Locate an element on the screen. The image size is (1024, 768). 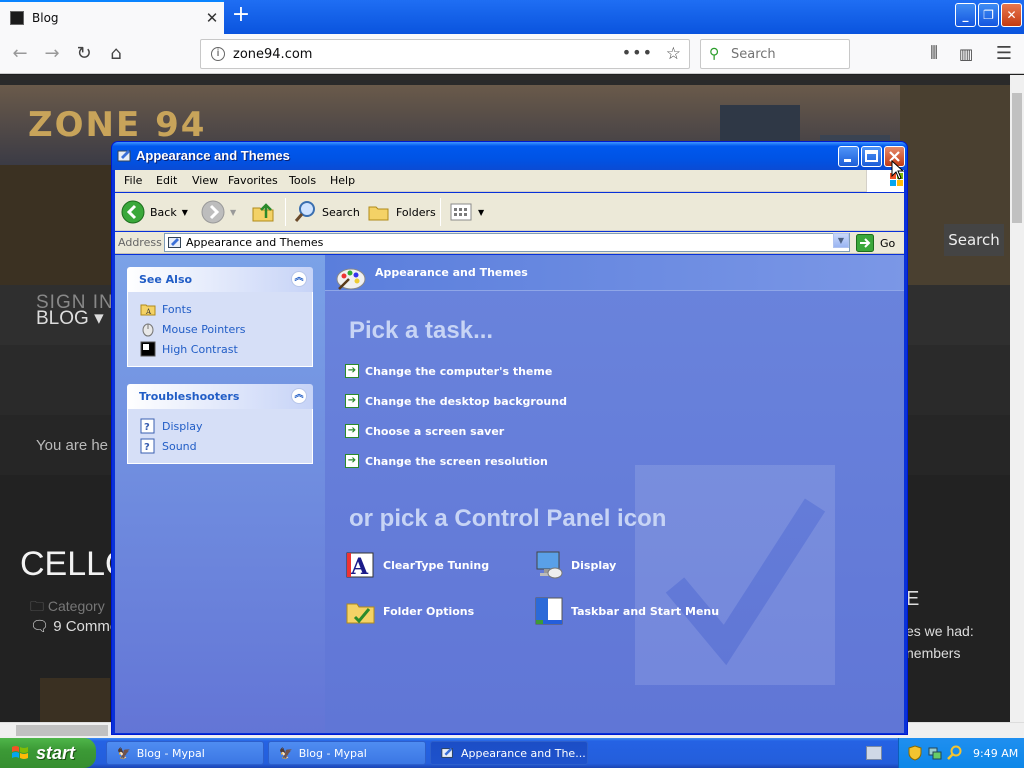
explorer-toolbar: Back ▼ ▼ Search Folders ▼ is located at coordinates (509, 212).